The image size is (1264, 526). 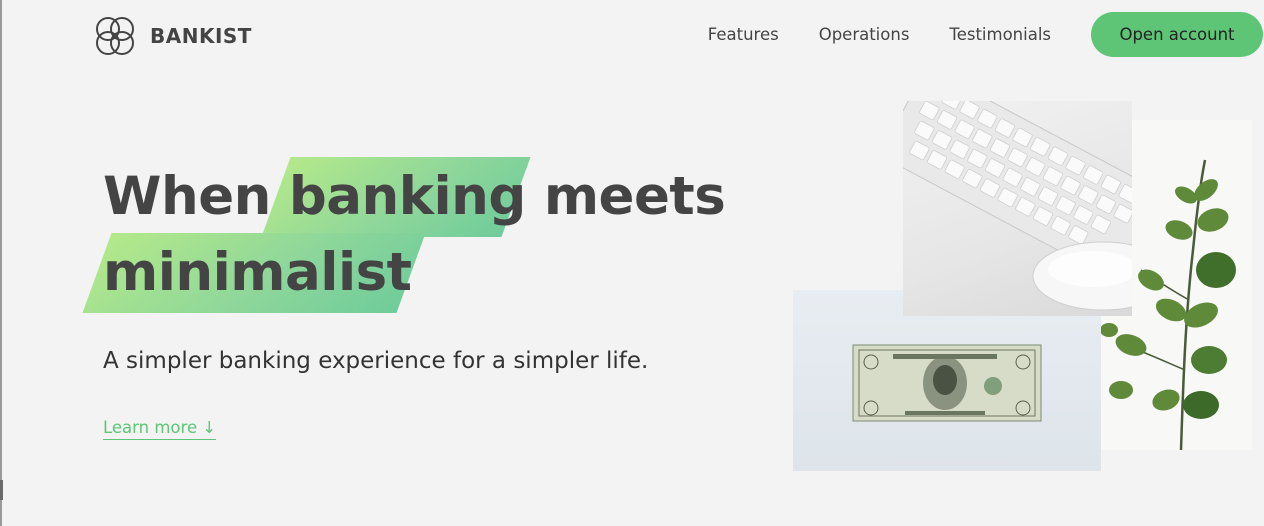 What do you see at coordinates (1, 263) in the screenshot?
I see `window-edge` at bounding box center [1, 263].